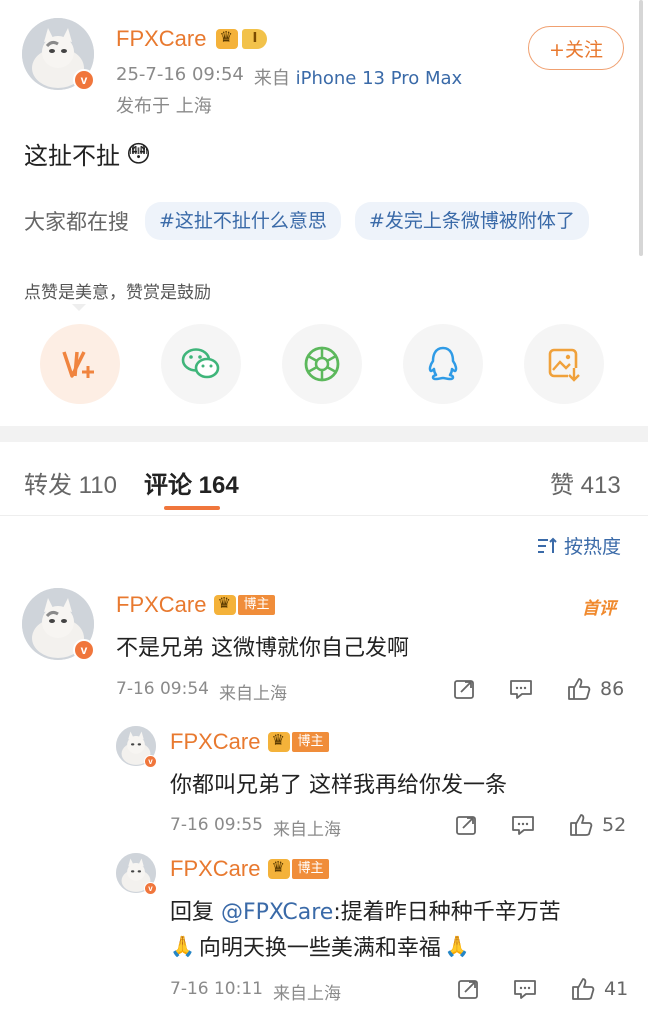  Describe the element at coordinates (70, 482) in the screenshot. I see `tab-repost: 转发 110` at that location.